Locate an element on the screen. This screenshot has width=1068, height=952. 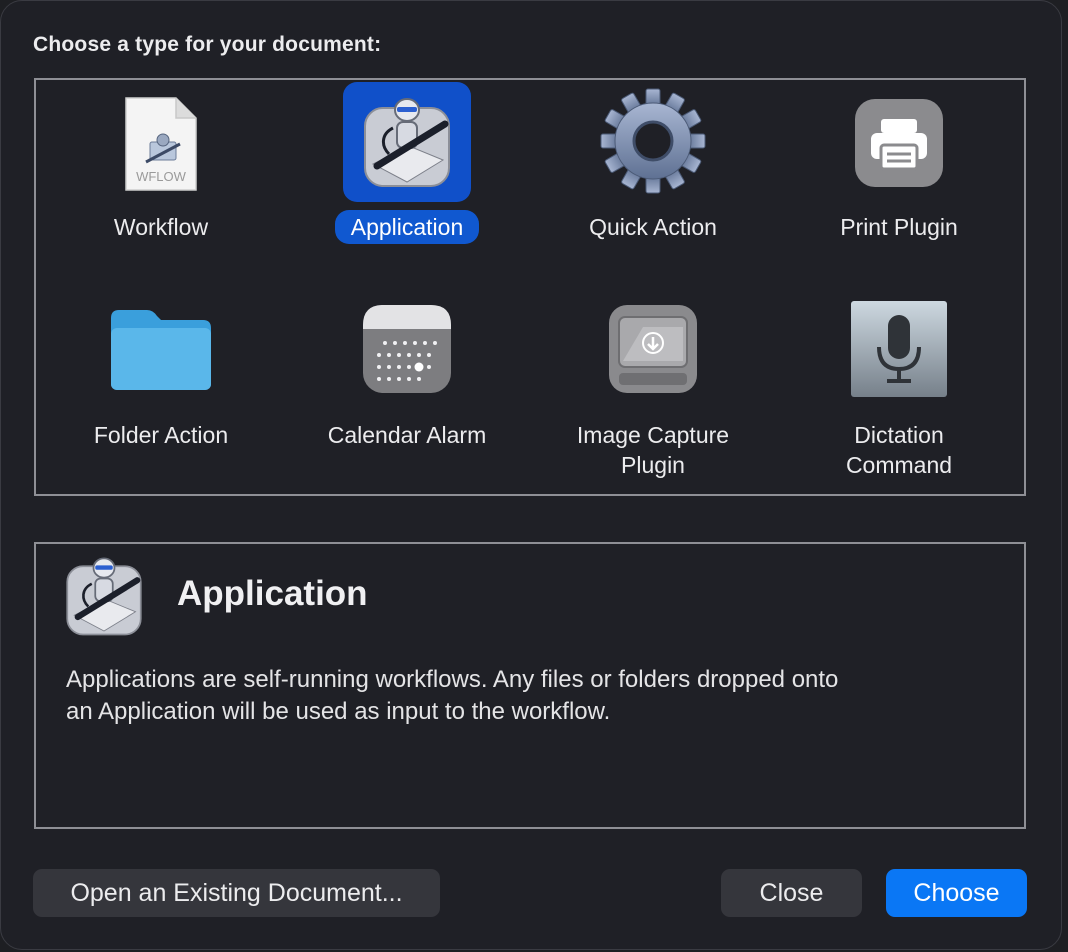
type-print-plugin: Print Plugin is located at coordinates (899, 172).